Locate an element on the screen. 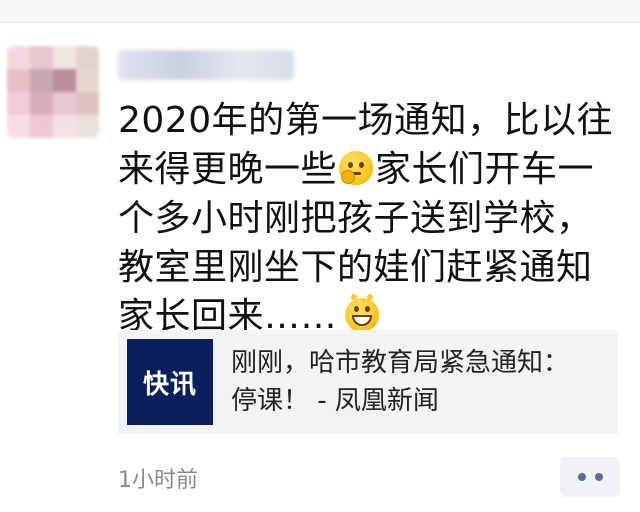 The image size is (640, 512). more-actions-button is located at coordinates (590, 477).